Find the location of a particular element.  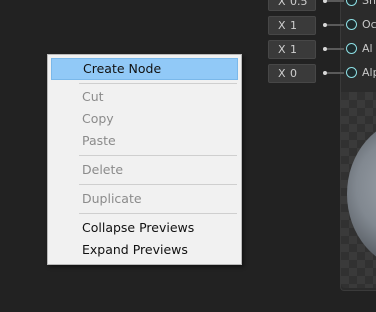

node-preview is located at coordinates (358, 190).